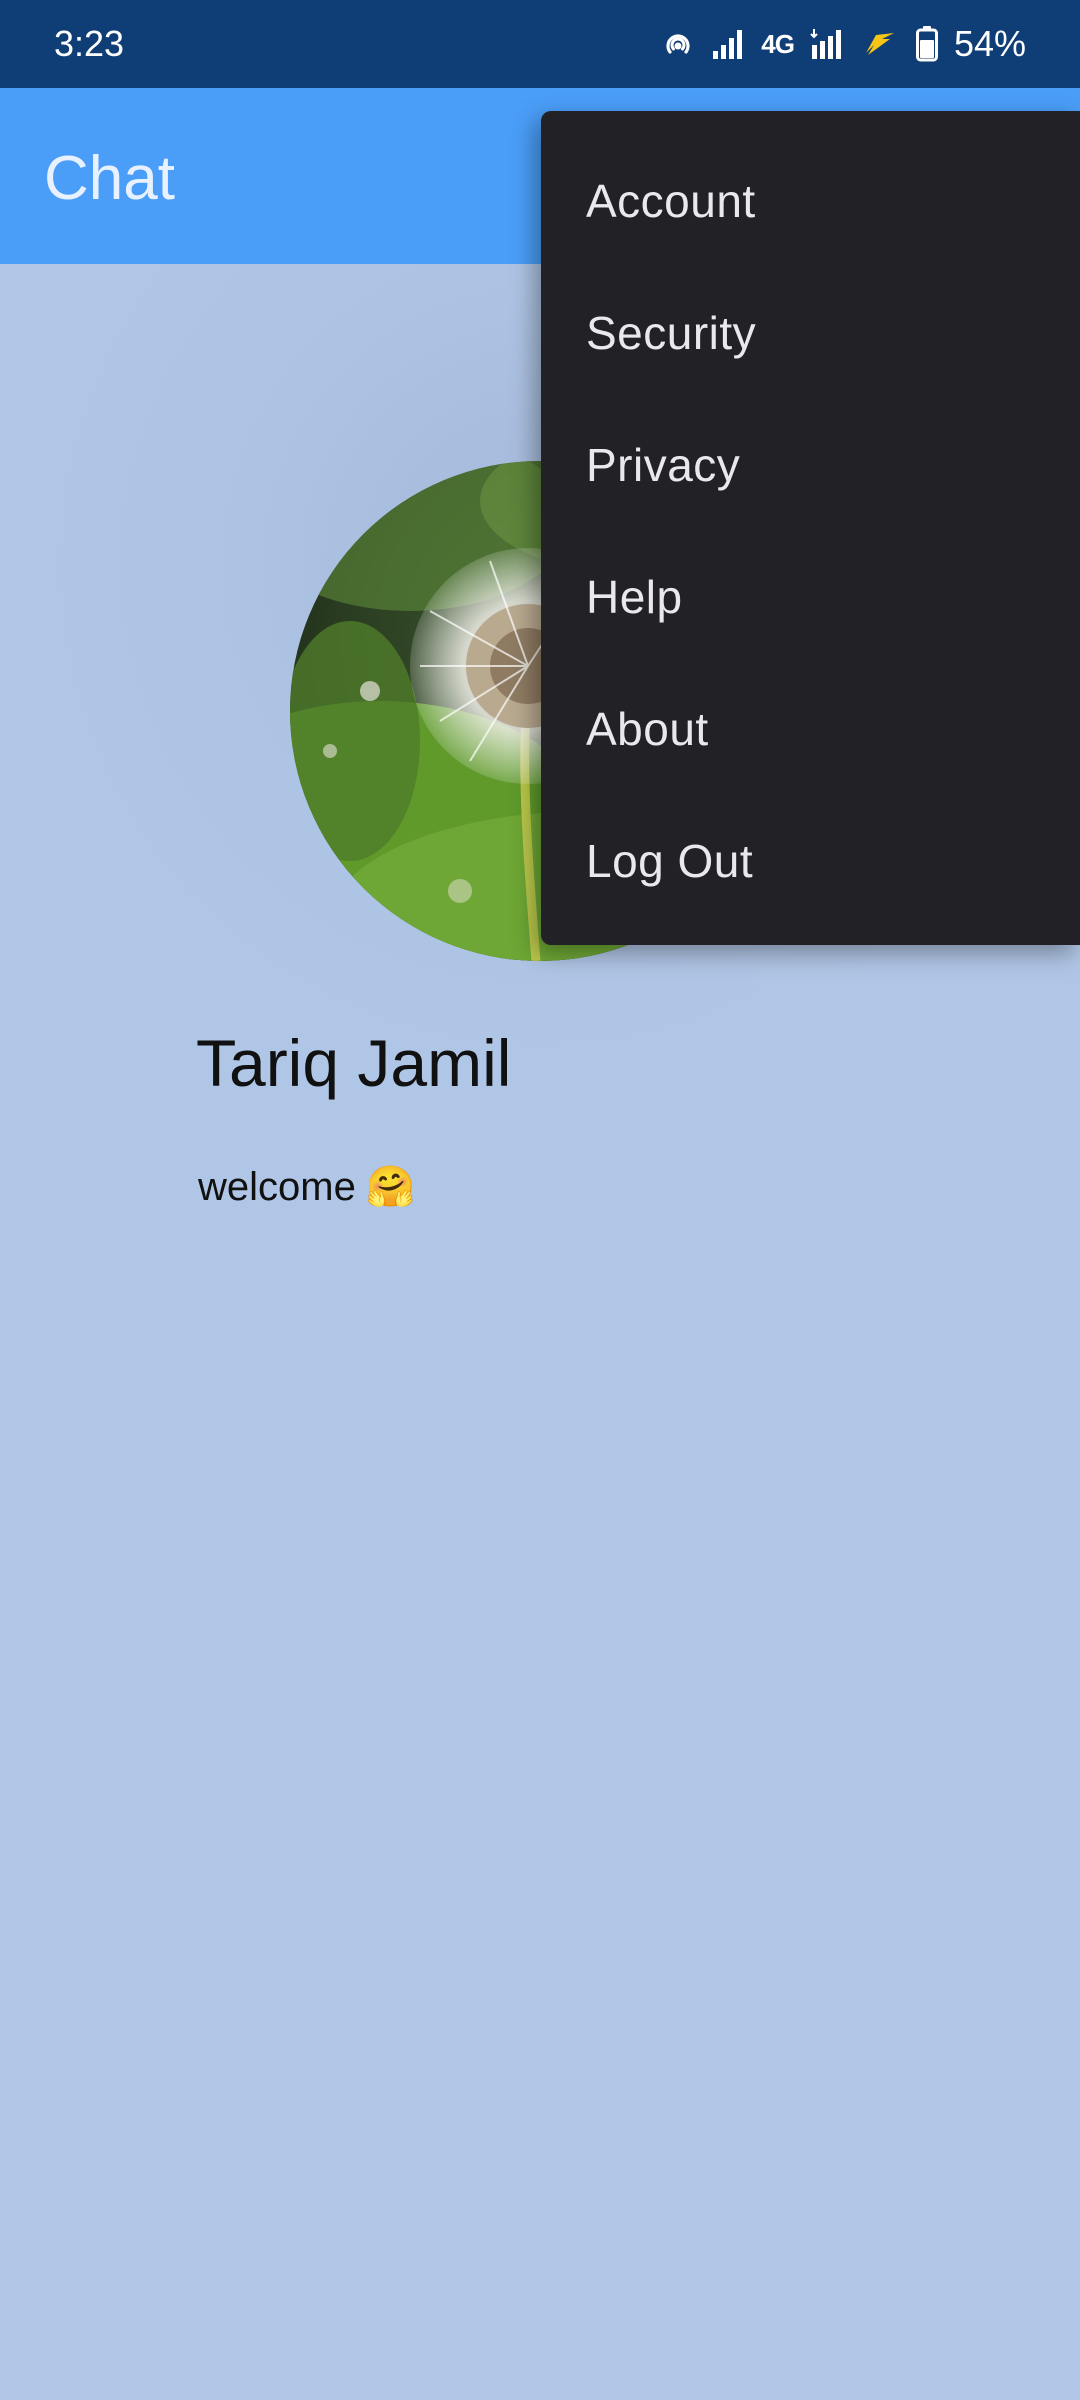  Describe the element at coordinates (810, 201) in the screenshot. I see `menu-item-account: Account` at that location.